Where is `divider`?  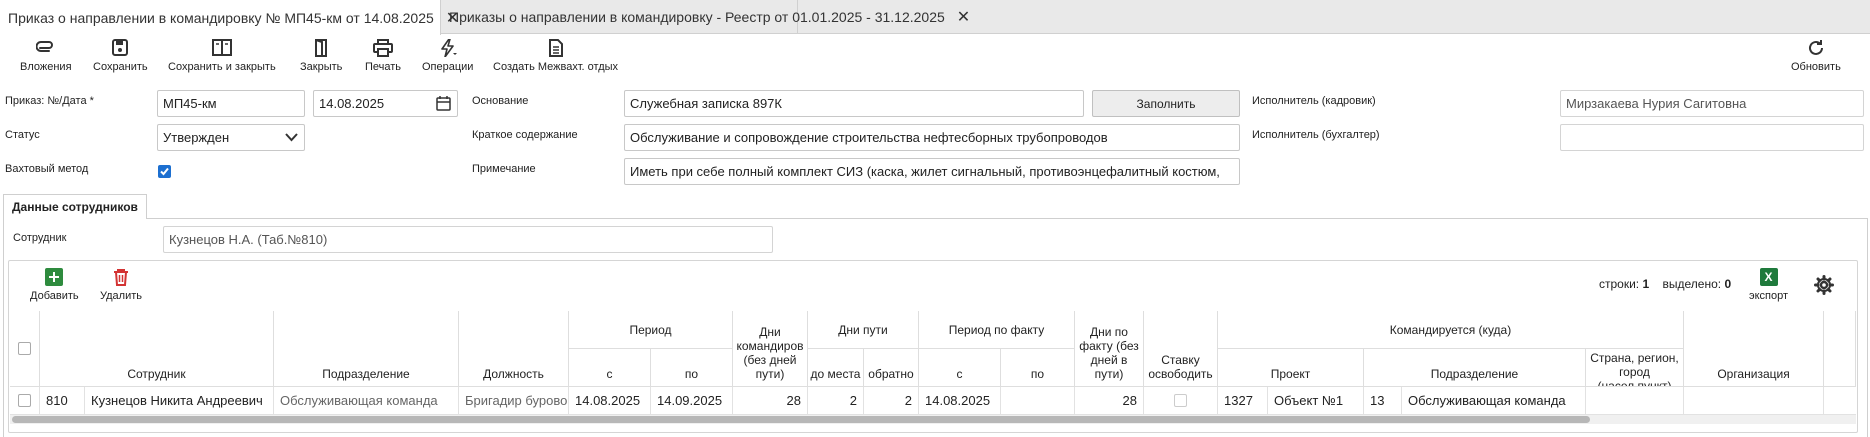 divider is located at coordinates (1006, 218).